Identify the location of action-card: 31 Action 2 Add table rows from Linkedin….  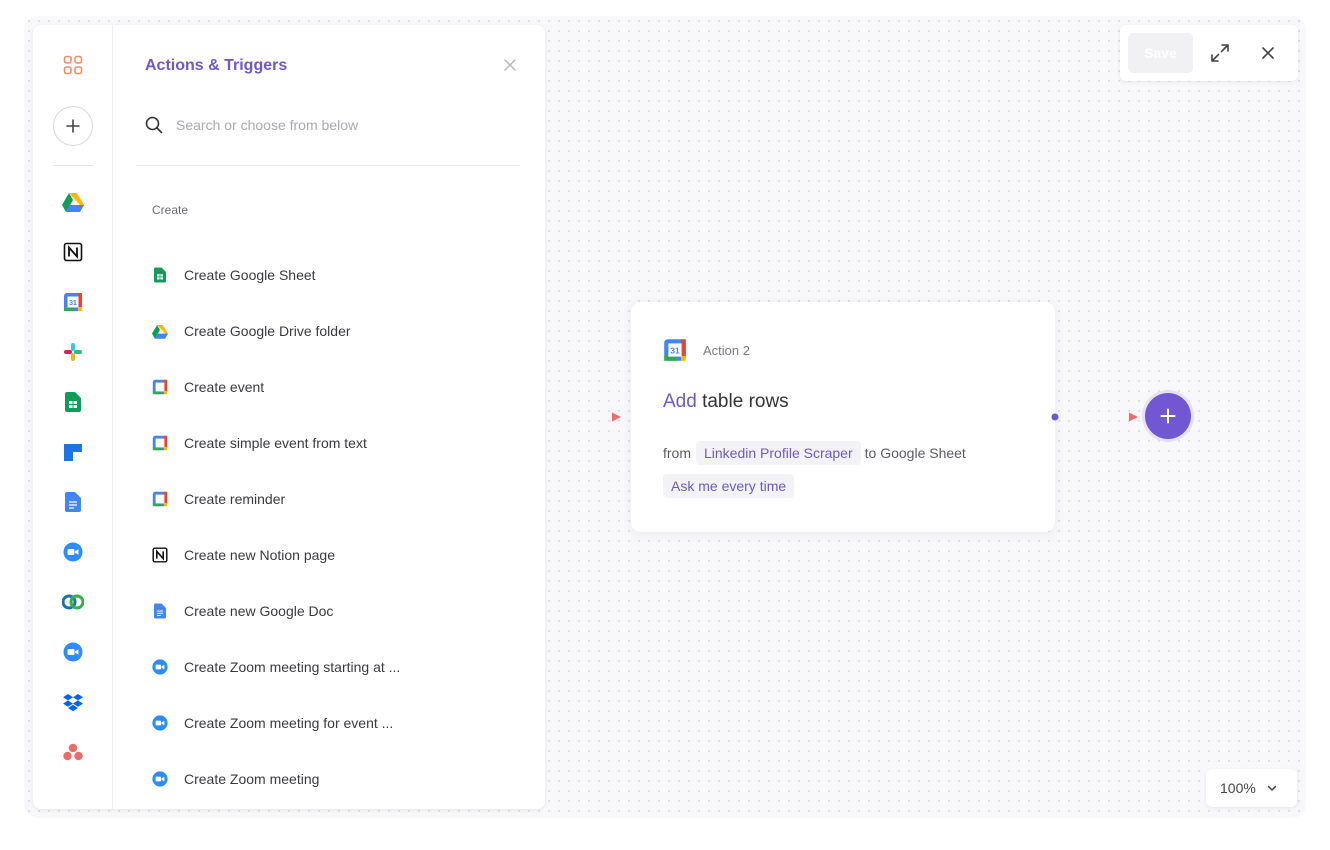
(843, 417).